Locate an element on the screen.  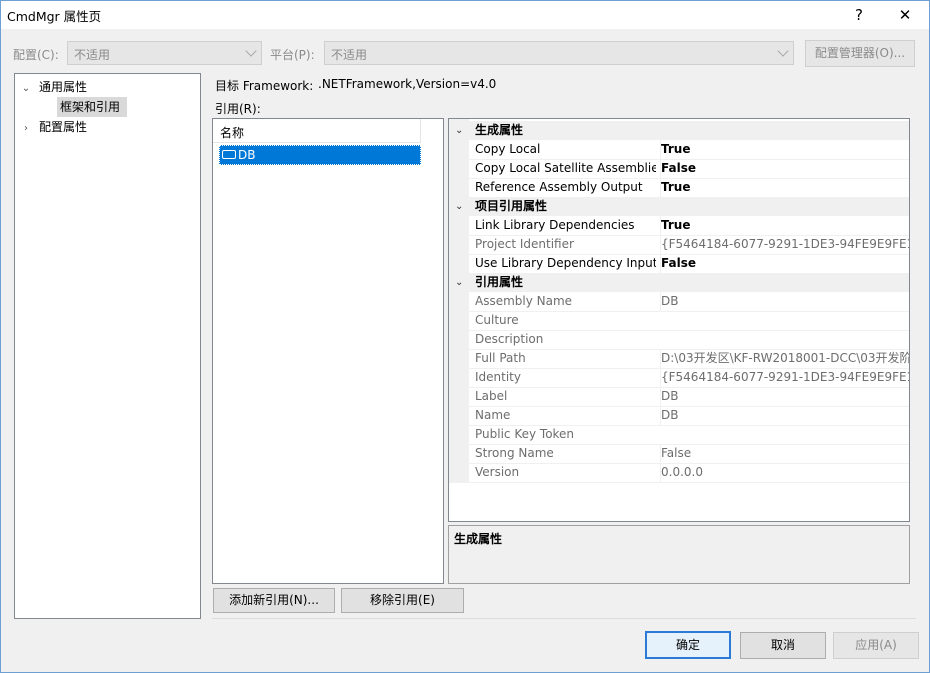
remove-reference-button-label: 移除引用(E) is located at coordinates (402, 600).